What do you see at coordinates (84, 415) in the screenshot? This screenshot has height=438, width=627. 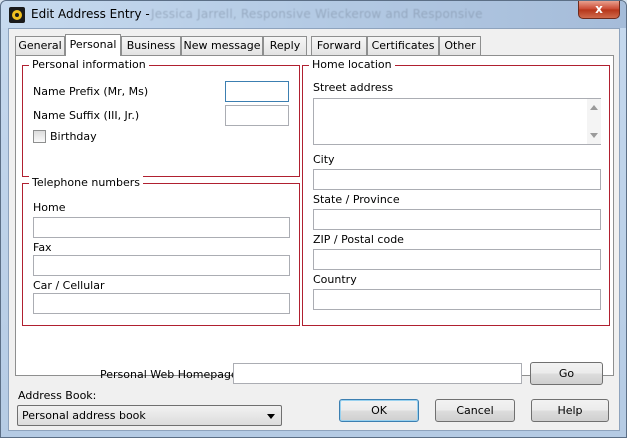 I see `address-book-selected: Personal address book` at bounding box center [84, 415].